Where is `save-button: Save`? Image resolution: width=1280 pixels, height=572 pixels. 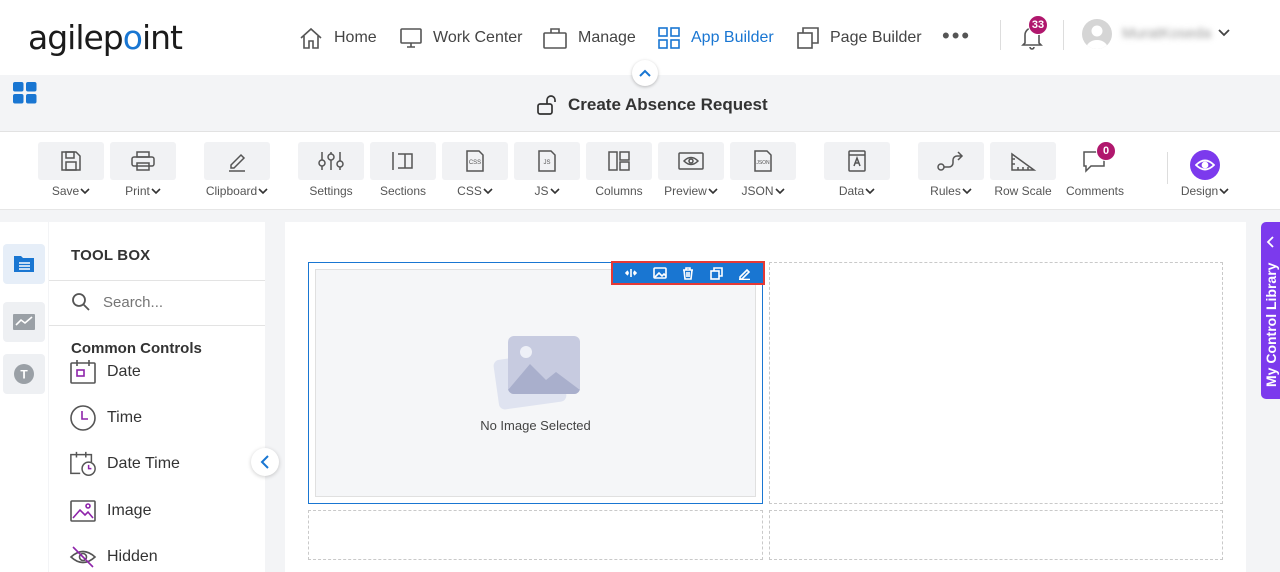
save-button: Save is located at coordinates (71, 170).